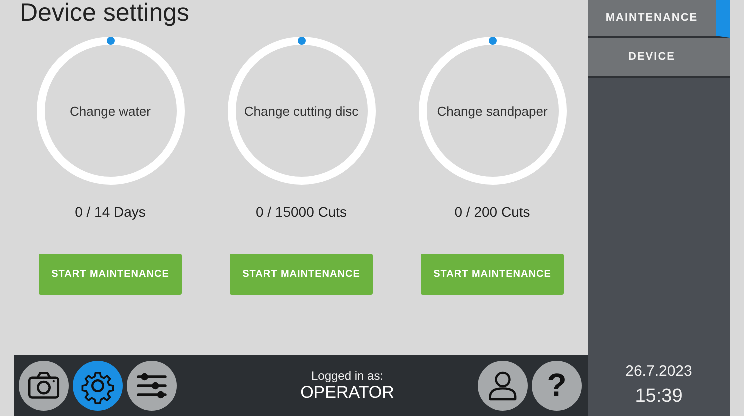  Describe the element at coordinates (492, 213) in the screenshot. I see `counter-text: 0 / 200 Cuts` at that location.